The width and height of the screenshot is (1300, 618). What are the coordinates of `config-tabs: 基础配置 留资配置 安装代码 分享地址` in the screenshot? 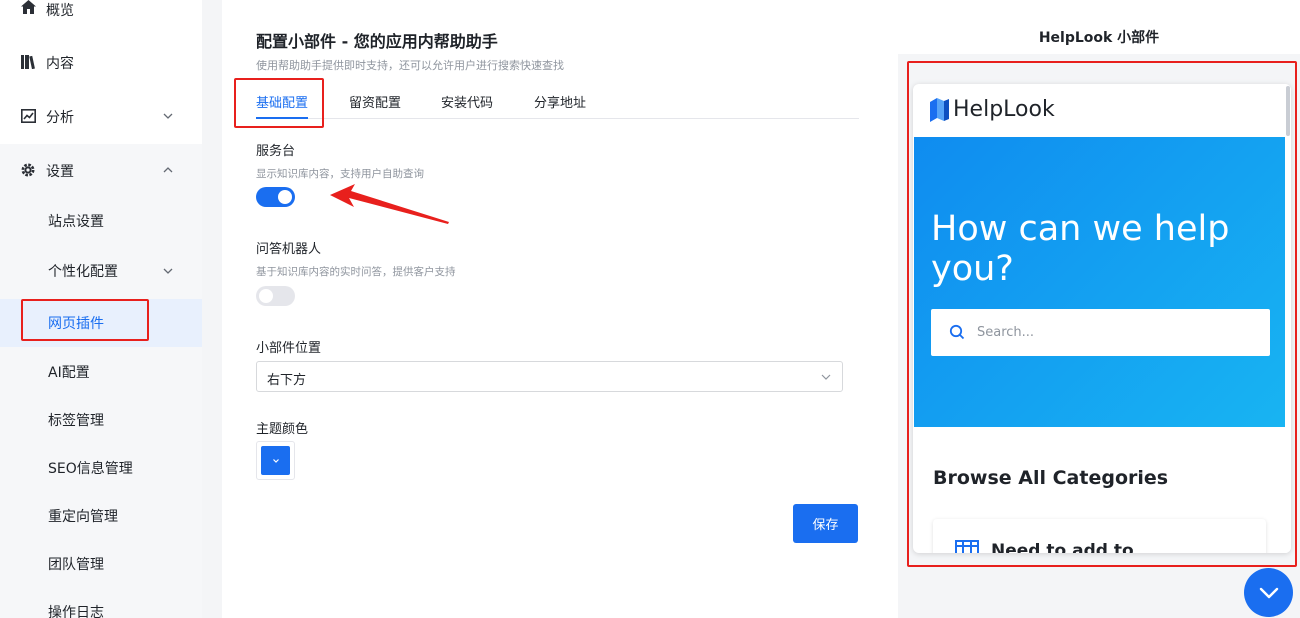 It's located at (557, 102).